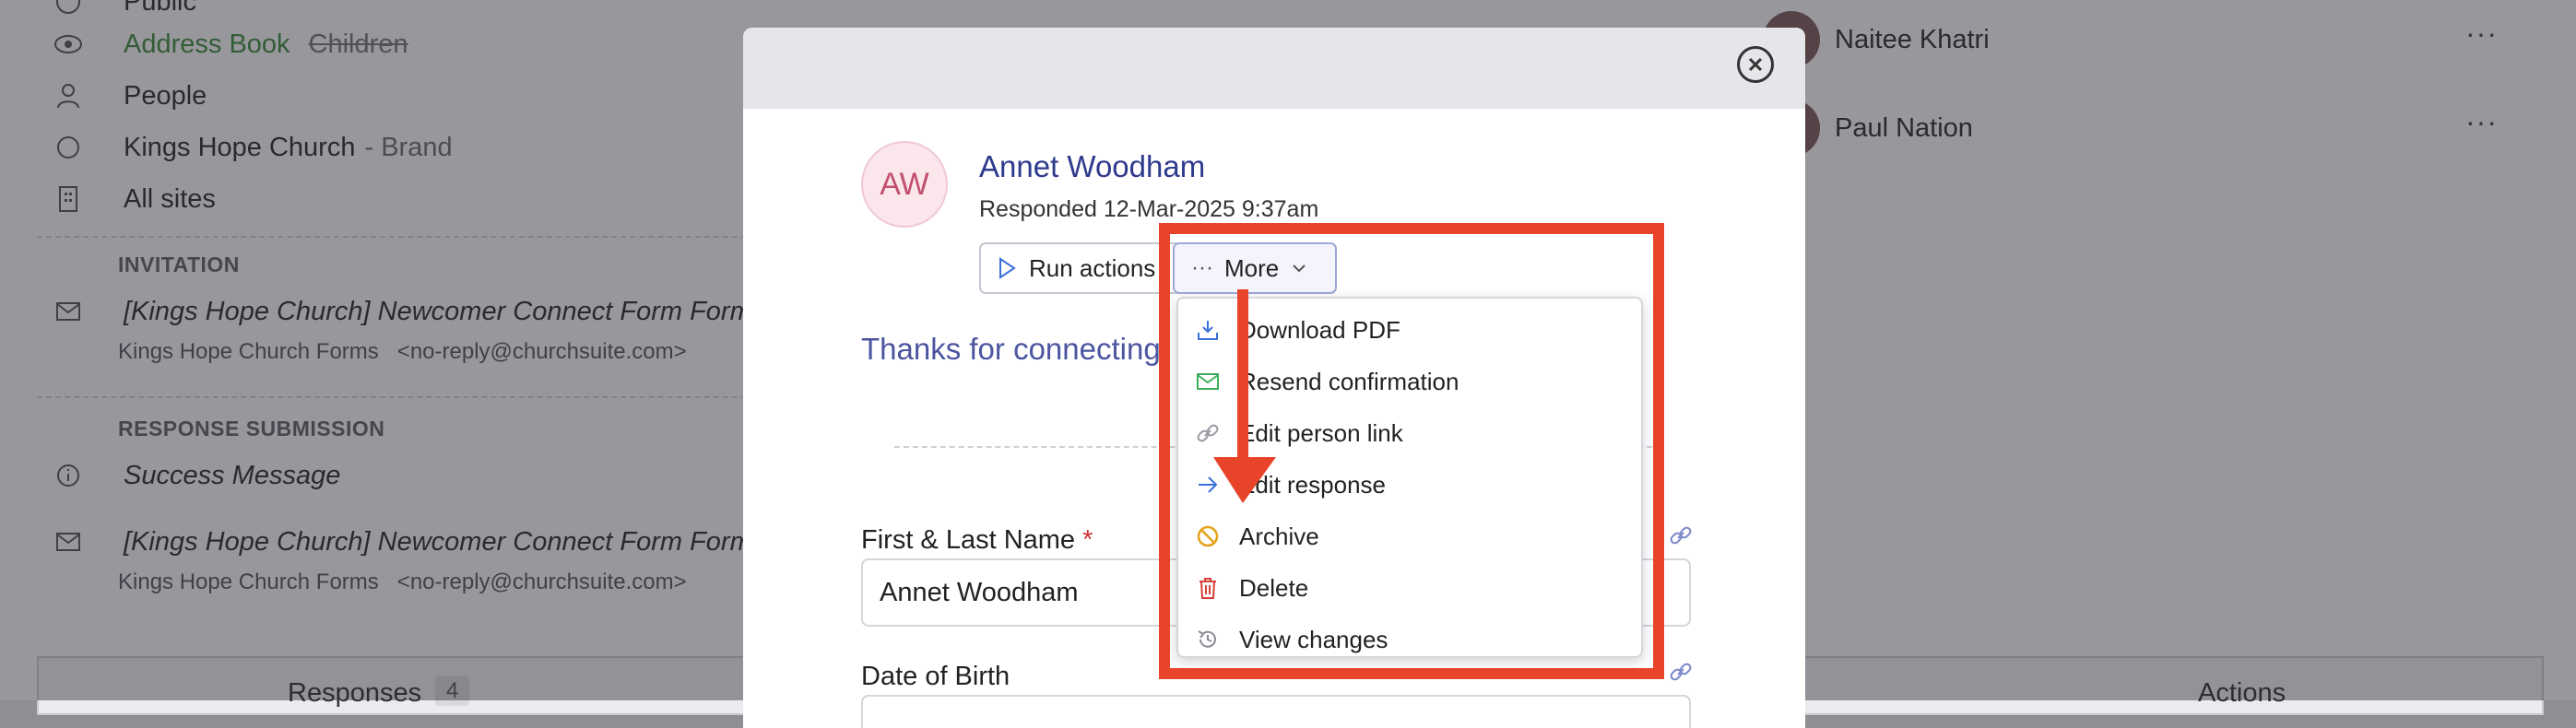 Image resolution: width=2576 pixels, height=728 pixels. I want to click on close-icon, so click(1755, 64).